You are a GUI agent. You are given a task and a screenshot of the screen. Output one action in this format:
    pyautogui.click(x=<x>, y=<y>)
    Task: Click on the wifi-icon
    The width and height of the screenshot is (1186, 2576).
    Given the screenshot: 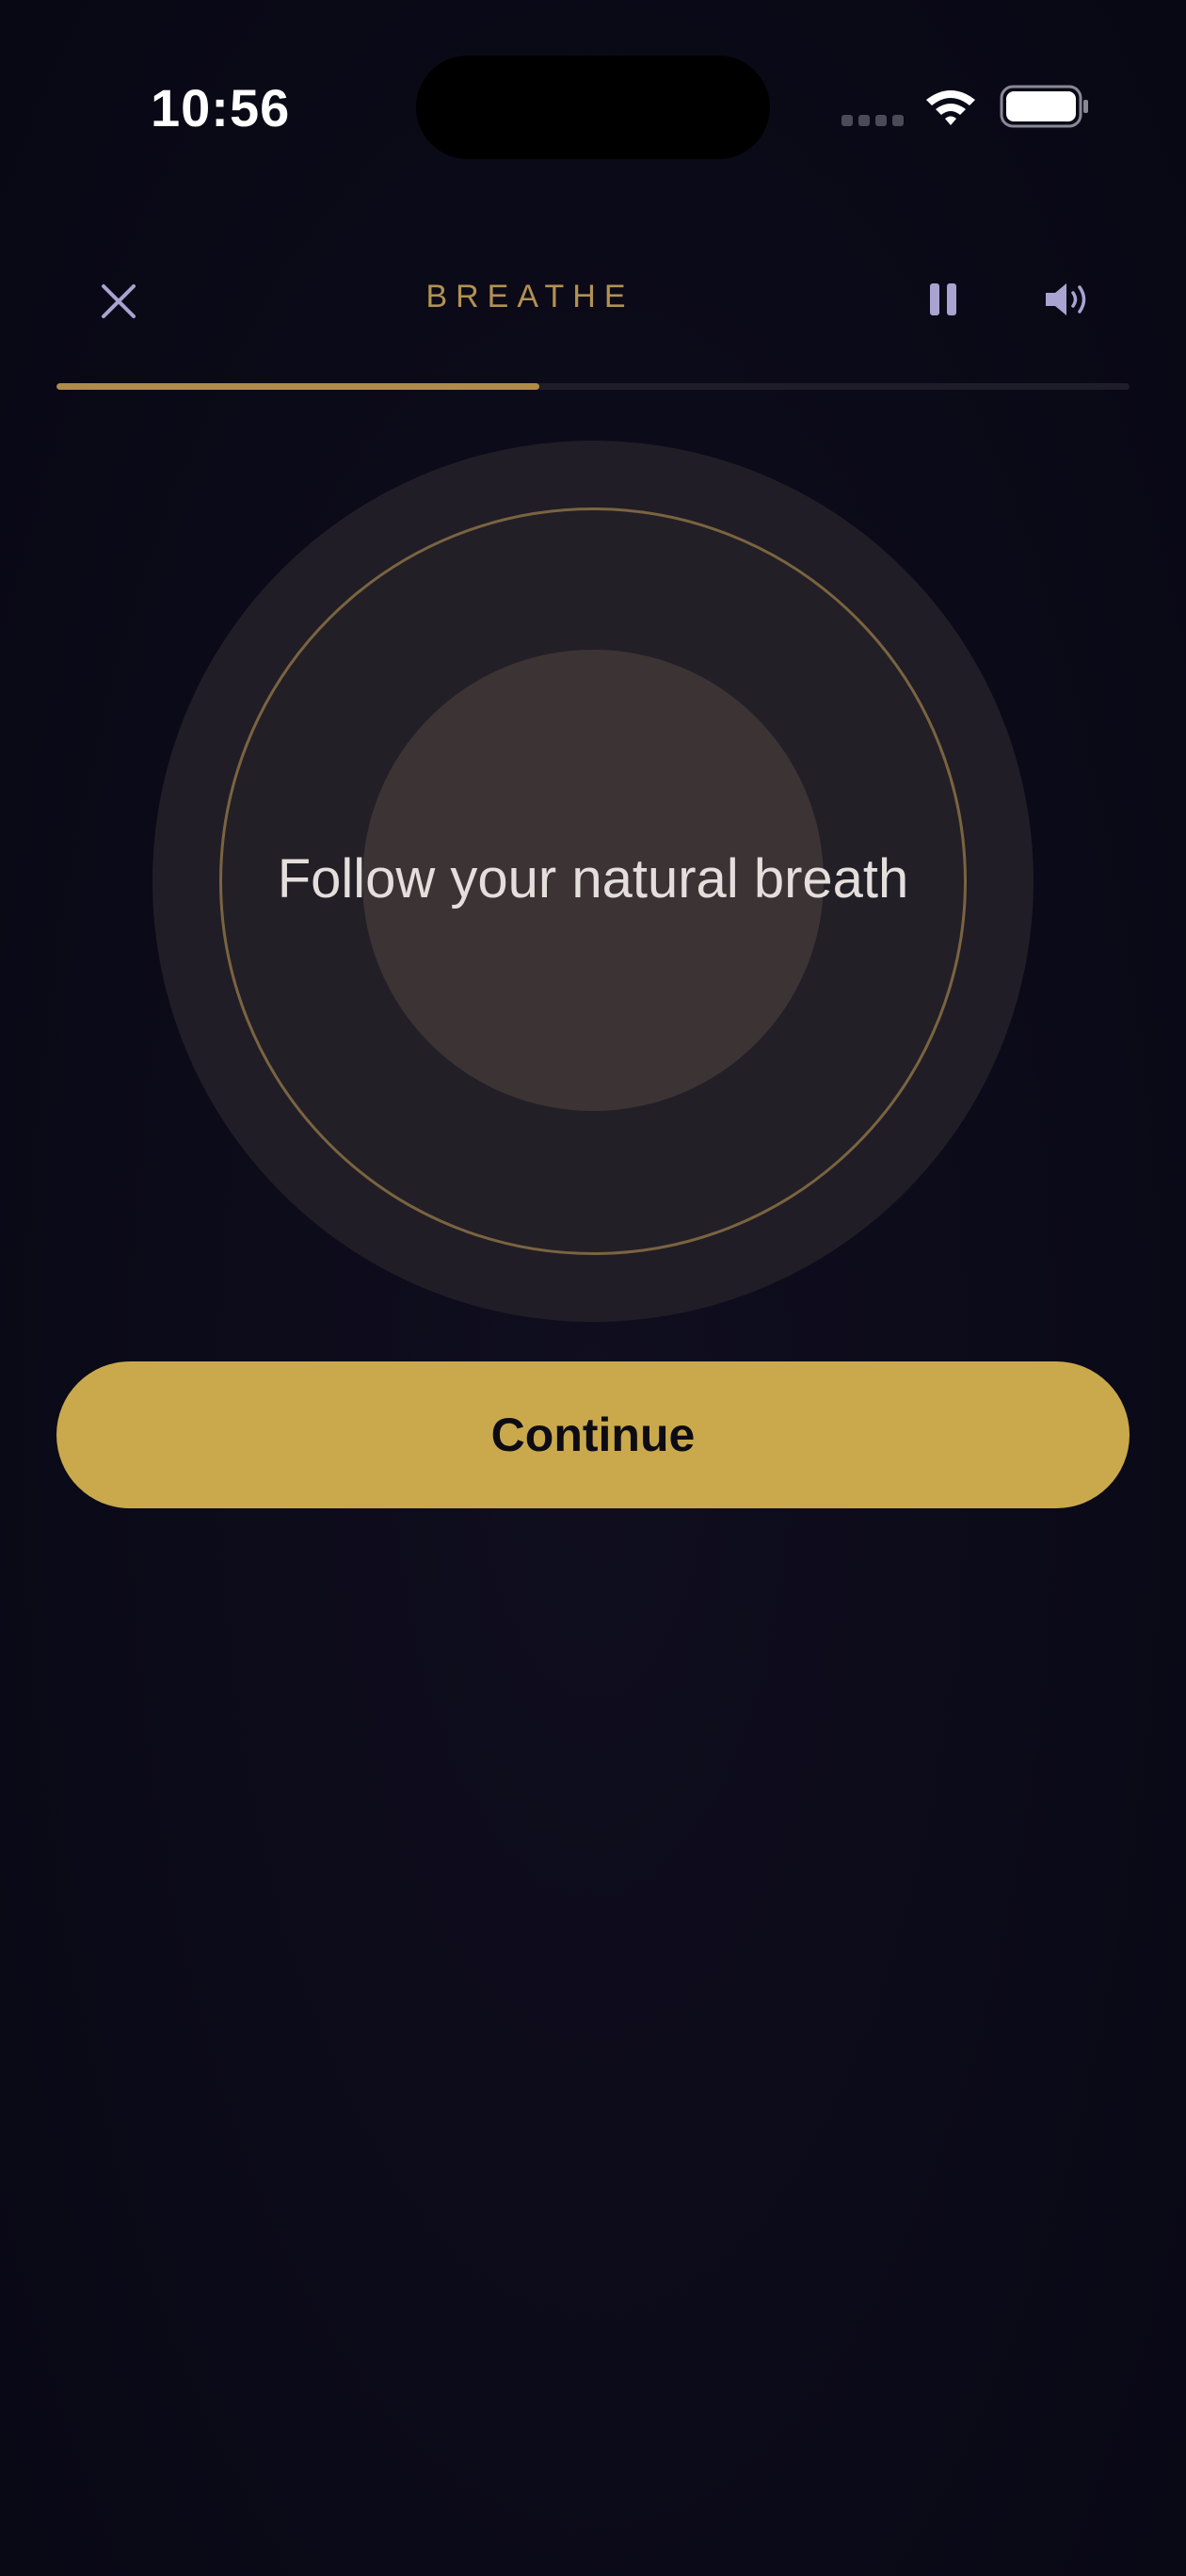 What is the action you would take?
    pyautogui.click(x=950, y=107)
    